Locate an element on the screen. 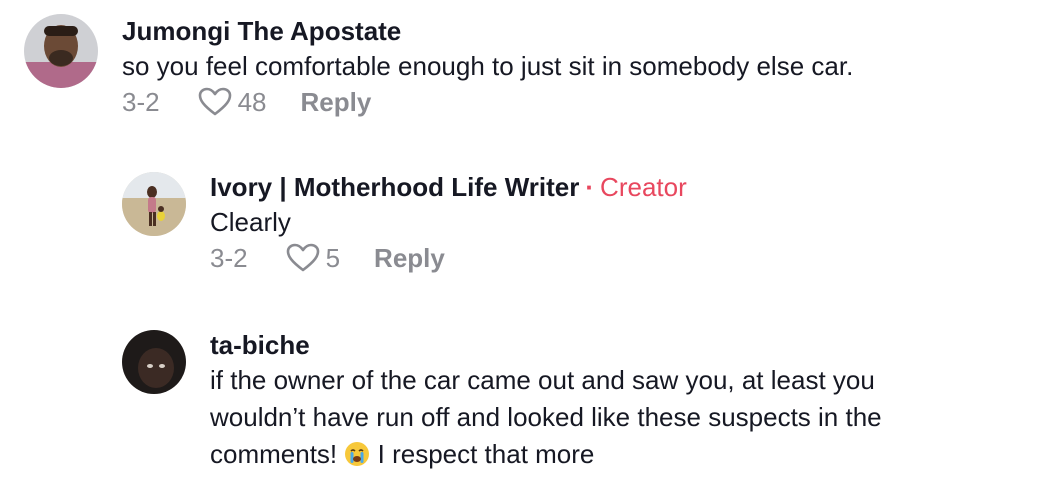 This screenshot has height=482, width=1050. creator-username: Ivory | Motherhood Life Writer is located at coordinates (395, 187).